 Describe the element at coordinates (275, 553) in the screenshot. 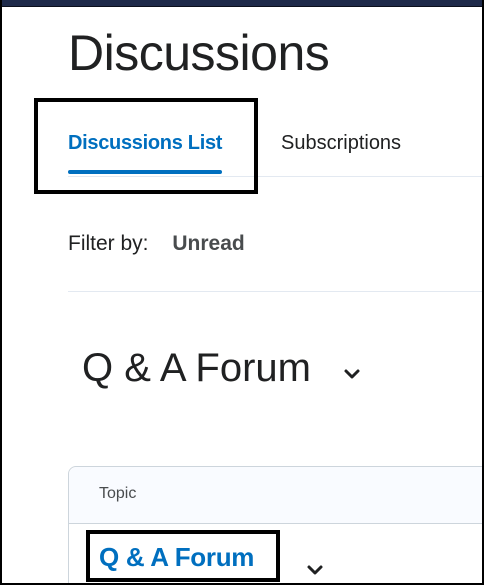

I see `table-row: Q & A Forum` at that location.